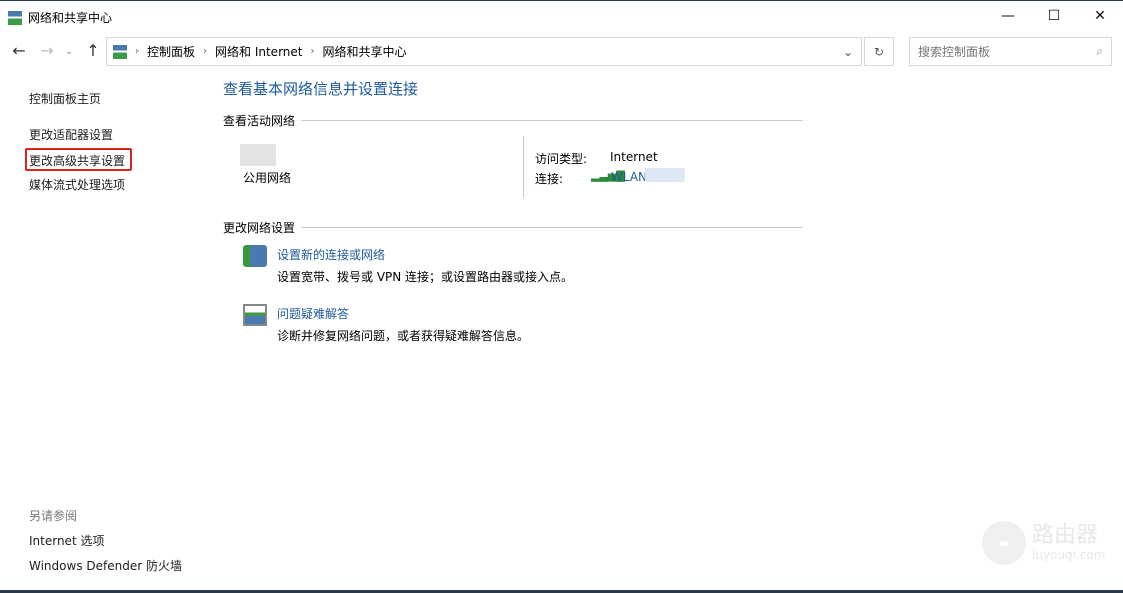  What do you see at coordinates (513, 227) in the screenshot?
I see `change-settings-section: 更改网络设置` at bounding box center [513, 227].